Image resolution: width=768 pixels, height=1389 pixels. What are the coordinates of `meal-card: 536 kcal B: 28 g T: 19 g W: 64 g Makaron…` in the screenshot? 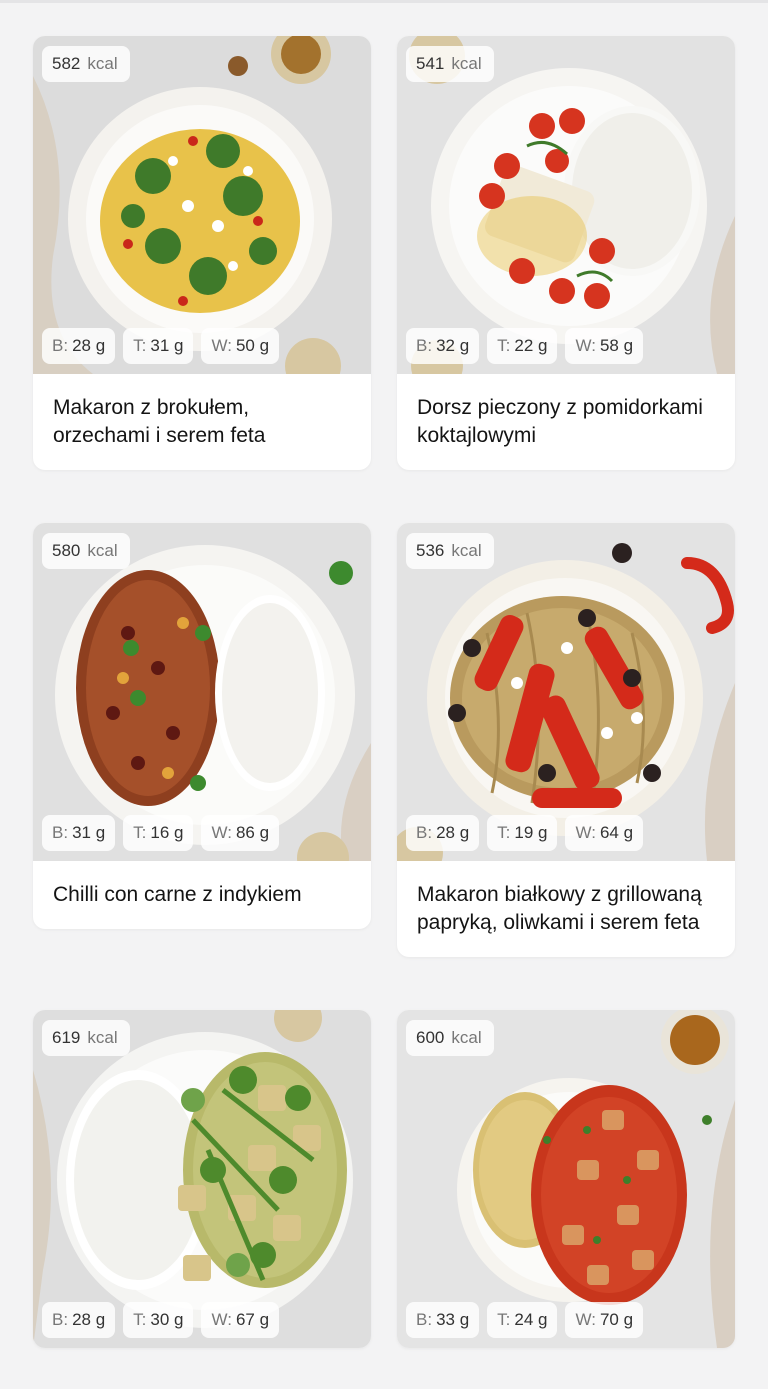 It's located at (566, 740).